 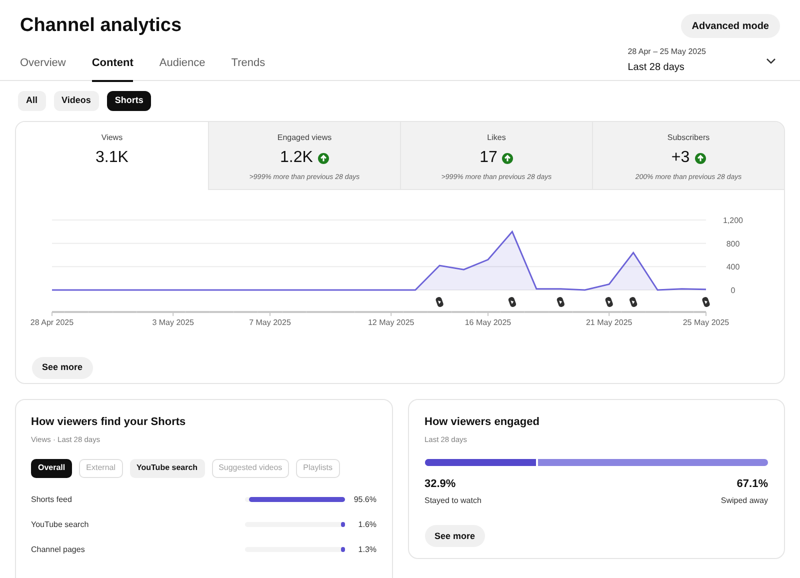 What do you see at coordinates (366, 524) in the screenshot?
I see `share-value: 1.6%` at bounding box center [366, 524].